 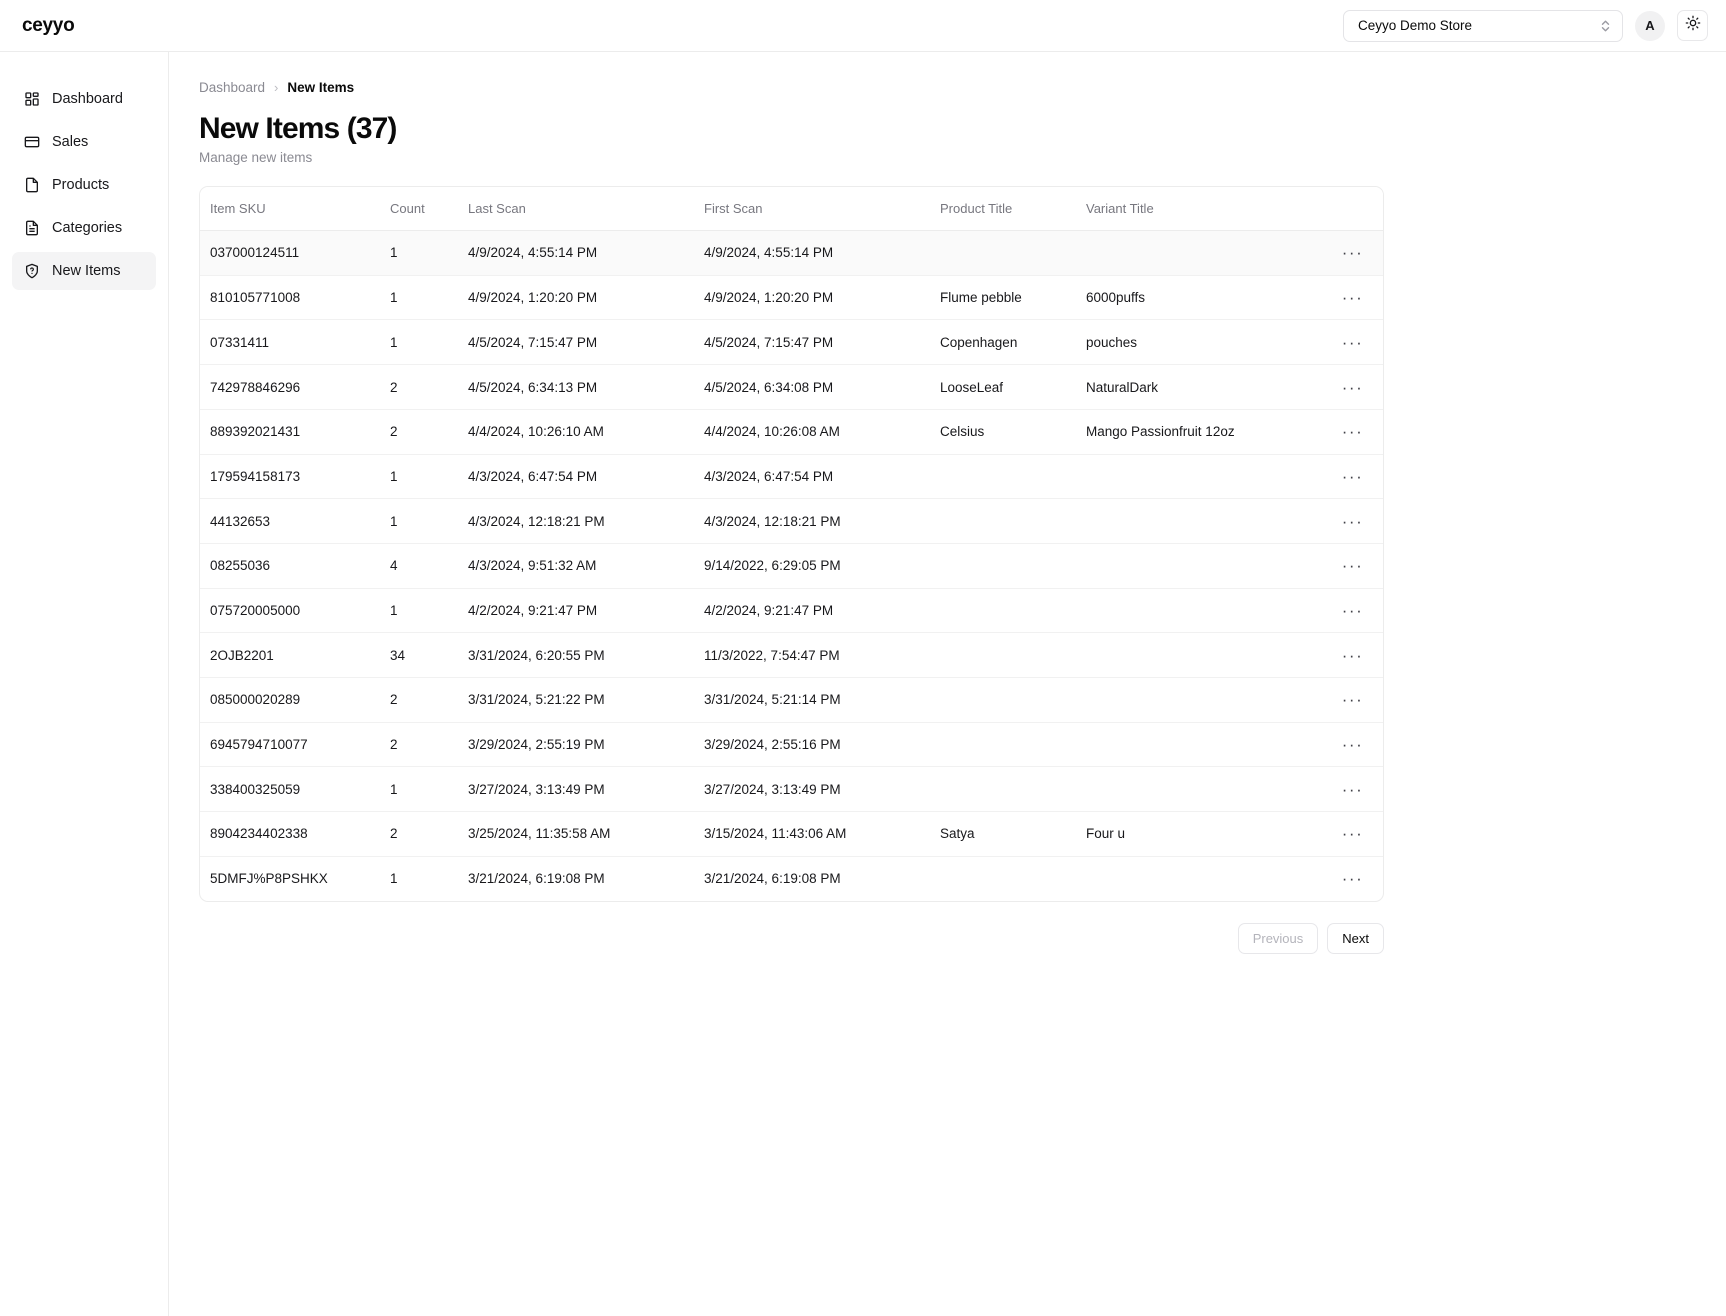 What do you see at coordinates (586, 521) in the screenshot?
I see `cell-last-scan: 4/3/2024, 12:18:21 PM` at bounding box center [586, 521].